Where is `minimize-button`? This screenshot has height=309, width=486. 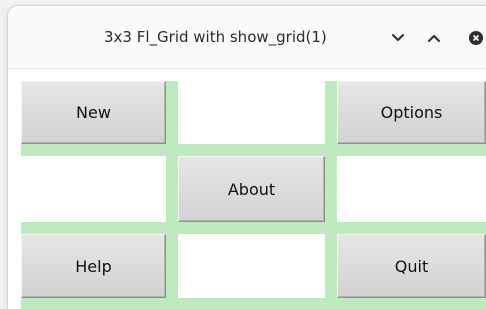
minimize-button is located at coordinates (398, 38).